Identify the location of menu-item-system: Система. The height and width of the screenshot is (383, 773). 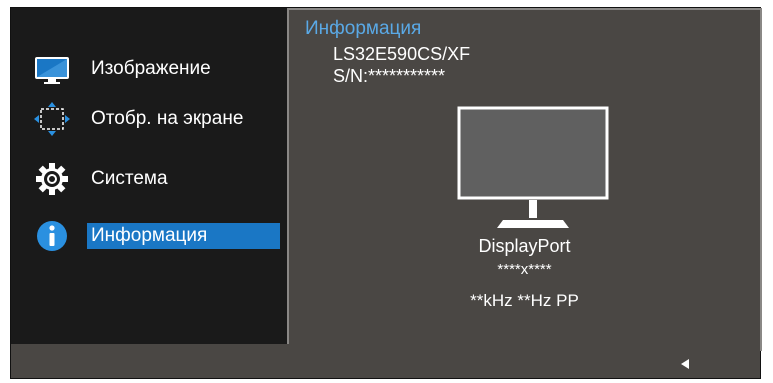
(149, 179).